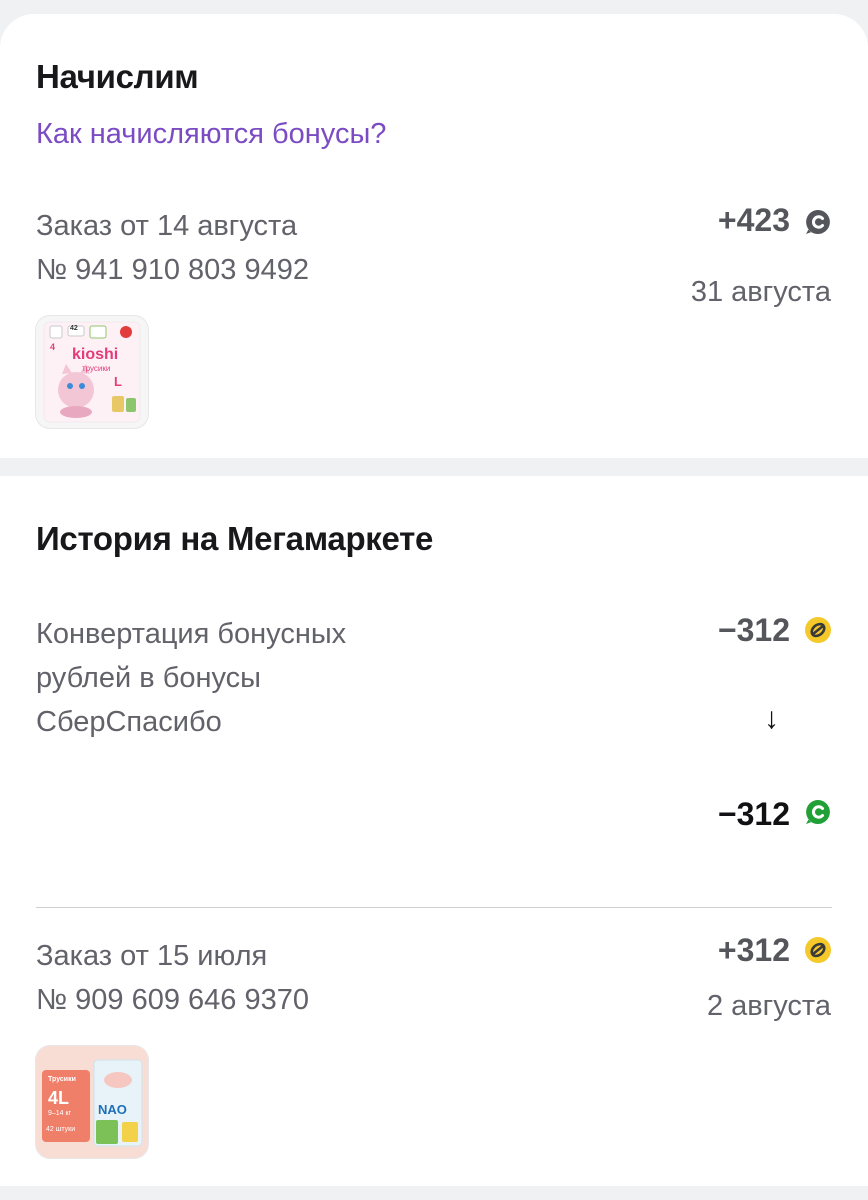  What do you see at coordinates (118, 381) in the screenshot?
I see `product-letter-label: L` at bounding box center [118, 381].